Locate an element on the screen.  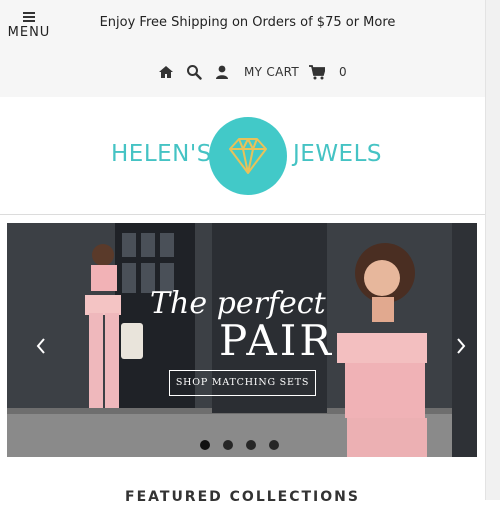
hero-title: PAIR is located at coordinates (276, 340).